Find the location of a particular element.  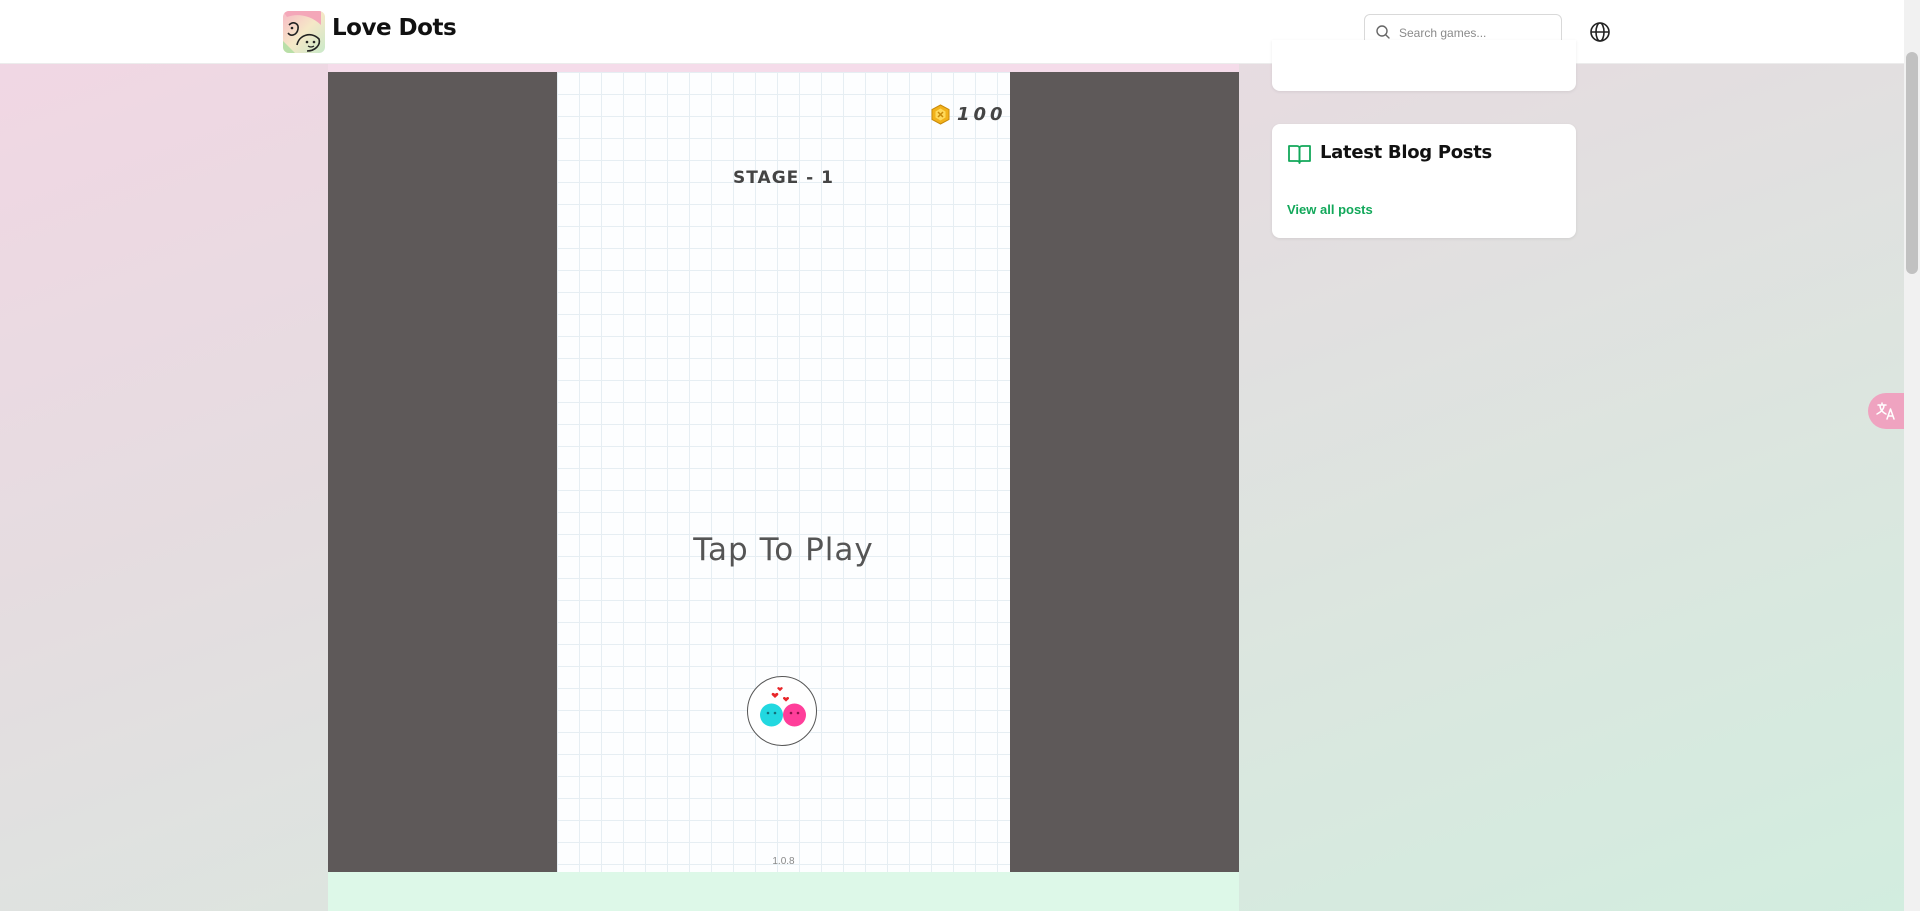

search-icon is located at coordinates (1383, 32).